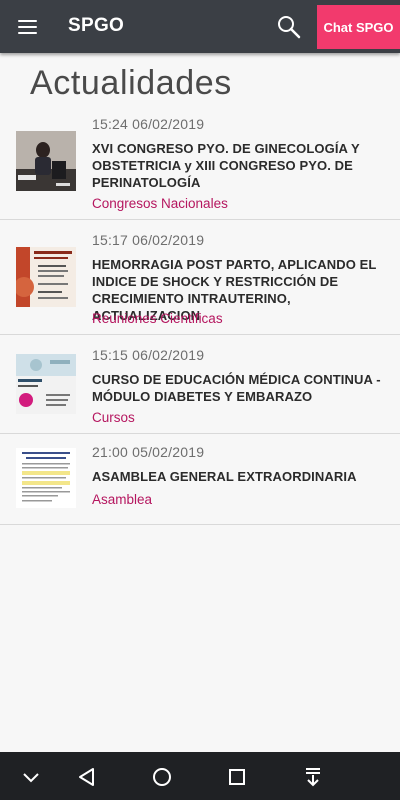 The width and height of the screenshot is (400, 800). What do you see at coordinates (122, 499) in the screenshot?
I see `news-category-link: Asamblea` at bounding box center [122, 499].